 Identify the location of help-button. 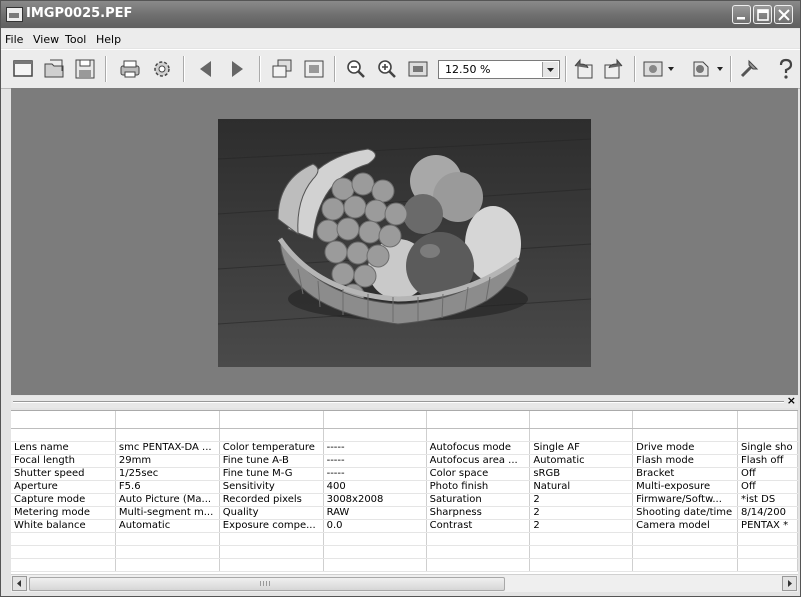
(785, 69).